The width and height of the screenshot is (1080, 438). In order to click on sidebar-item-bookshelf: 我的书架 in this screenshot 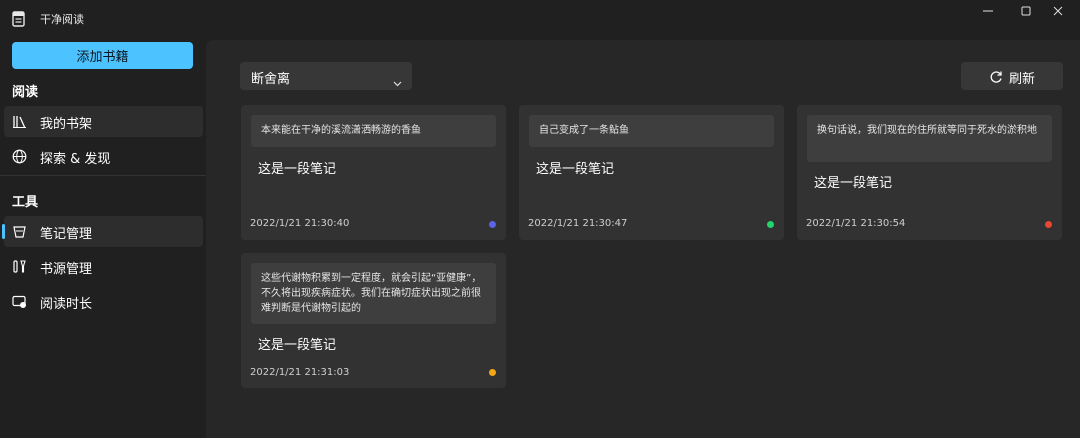, I will do `click(103, 121)`.